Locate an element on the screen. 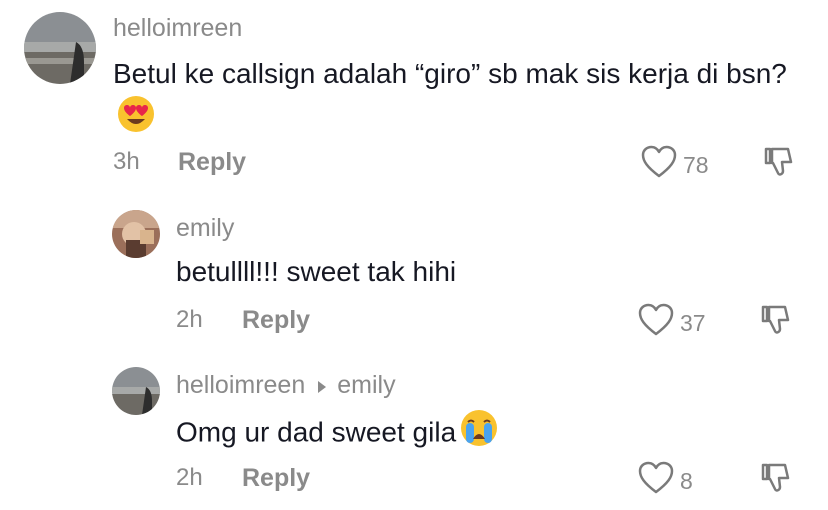 The image size is (828, 510). comment-text-body: Omg ur dad sweet gila is located at coordinates (316, 432).